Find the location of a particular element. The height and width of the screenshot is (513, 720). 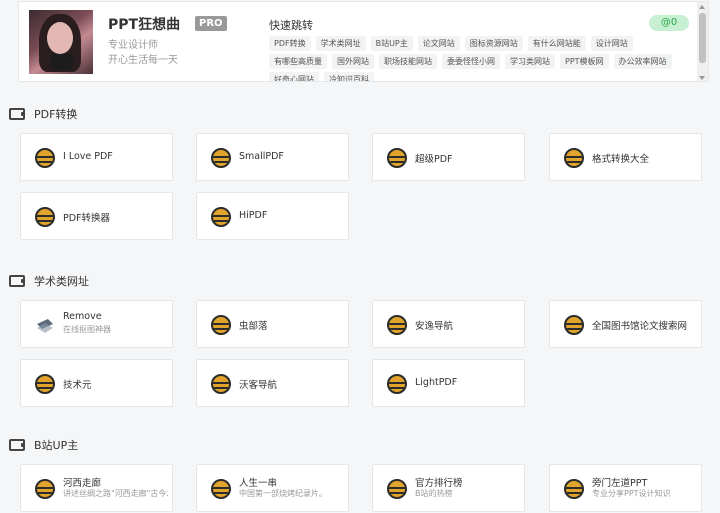

site-card: SmallPDF is located at coordinates (272, 157).